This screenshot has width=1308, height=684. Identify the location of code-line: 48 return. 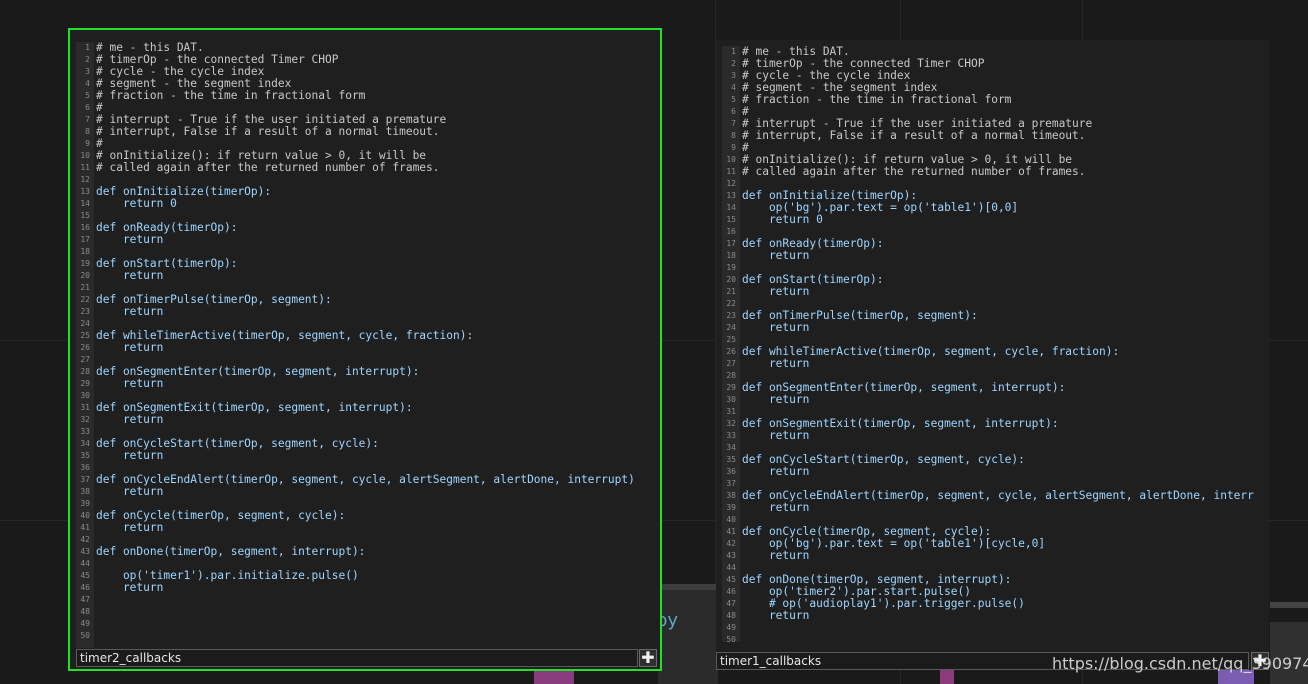
(995, 616).